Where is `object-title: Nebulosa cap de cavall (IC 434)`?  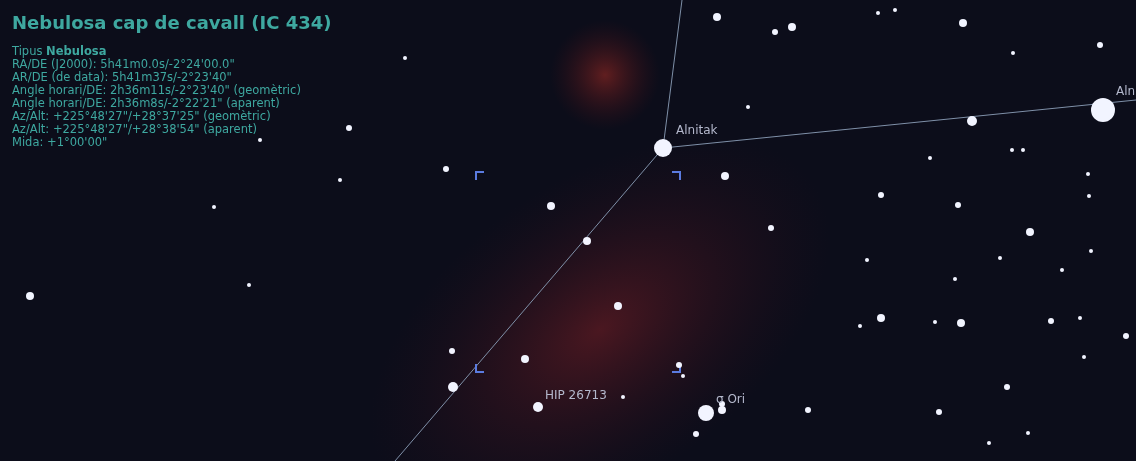 object-title: Nebulosa cap de cavall (IC 434) is located at coordinates (172, 22).